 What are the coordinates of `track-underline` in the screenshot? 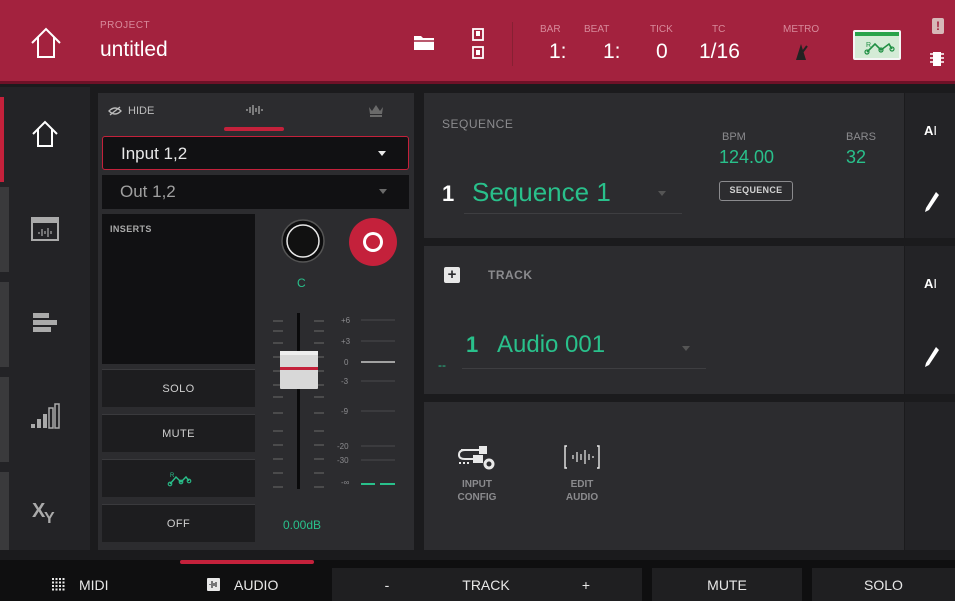 It's located at (584, 368).